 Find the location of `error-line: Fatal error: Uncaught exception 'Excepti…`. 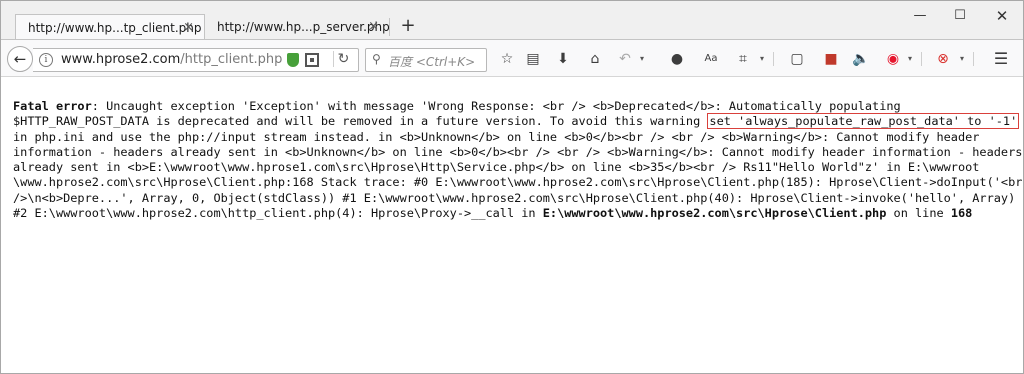

error-line: Fatal error: Uncaught exception 'Excepti… is located at coordinates (513, 106).